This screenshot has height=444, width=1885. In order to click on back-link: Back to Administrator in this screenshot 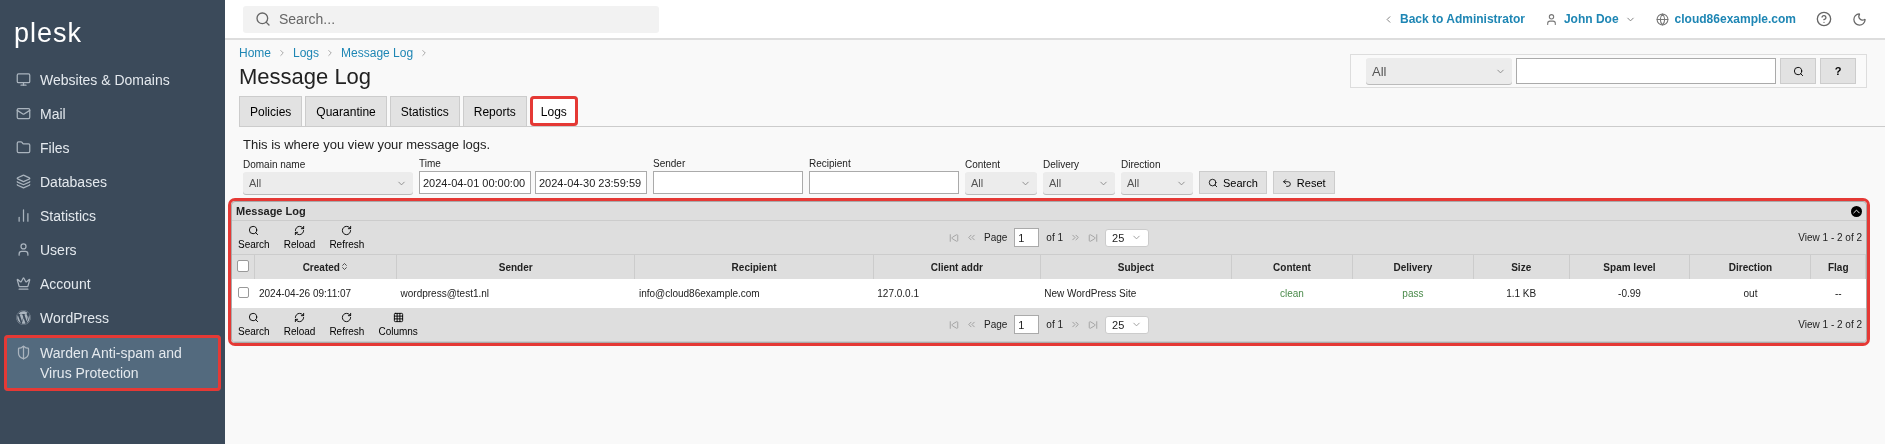, I will do `click(1454, 19)`.